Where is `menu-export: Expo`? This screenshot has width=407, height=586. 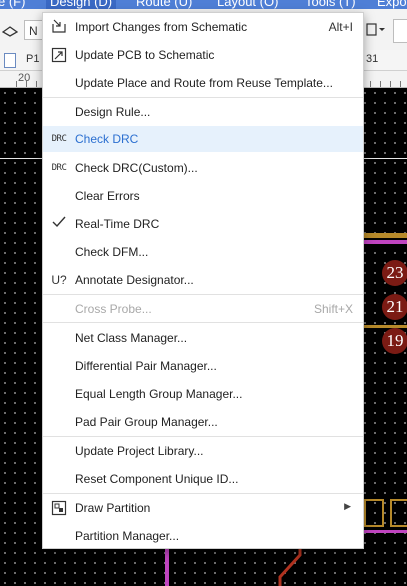 menu-export: Expo is located at coordinates (392, 4).